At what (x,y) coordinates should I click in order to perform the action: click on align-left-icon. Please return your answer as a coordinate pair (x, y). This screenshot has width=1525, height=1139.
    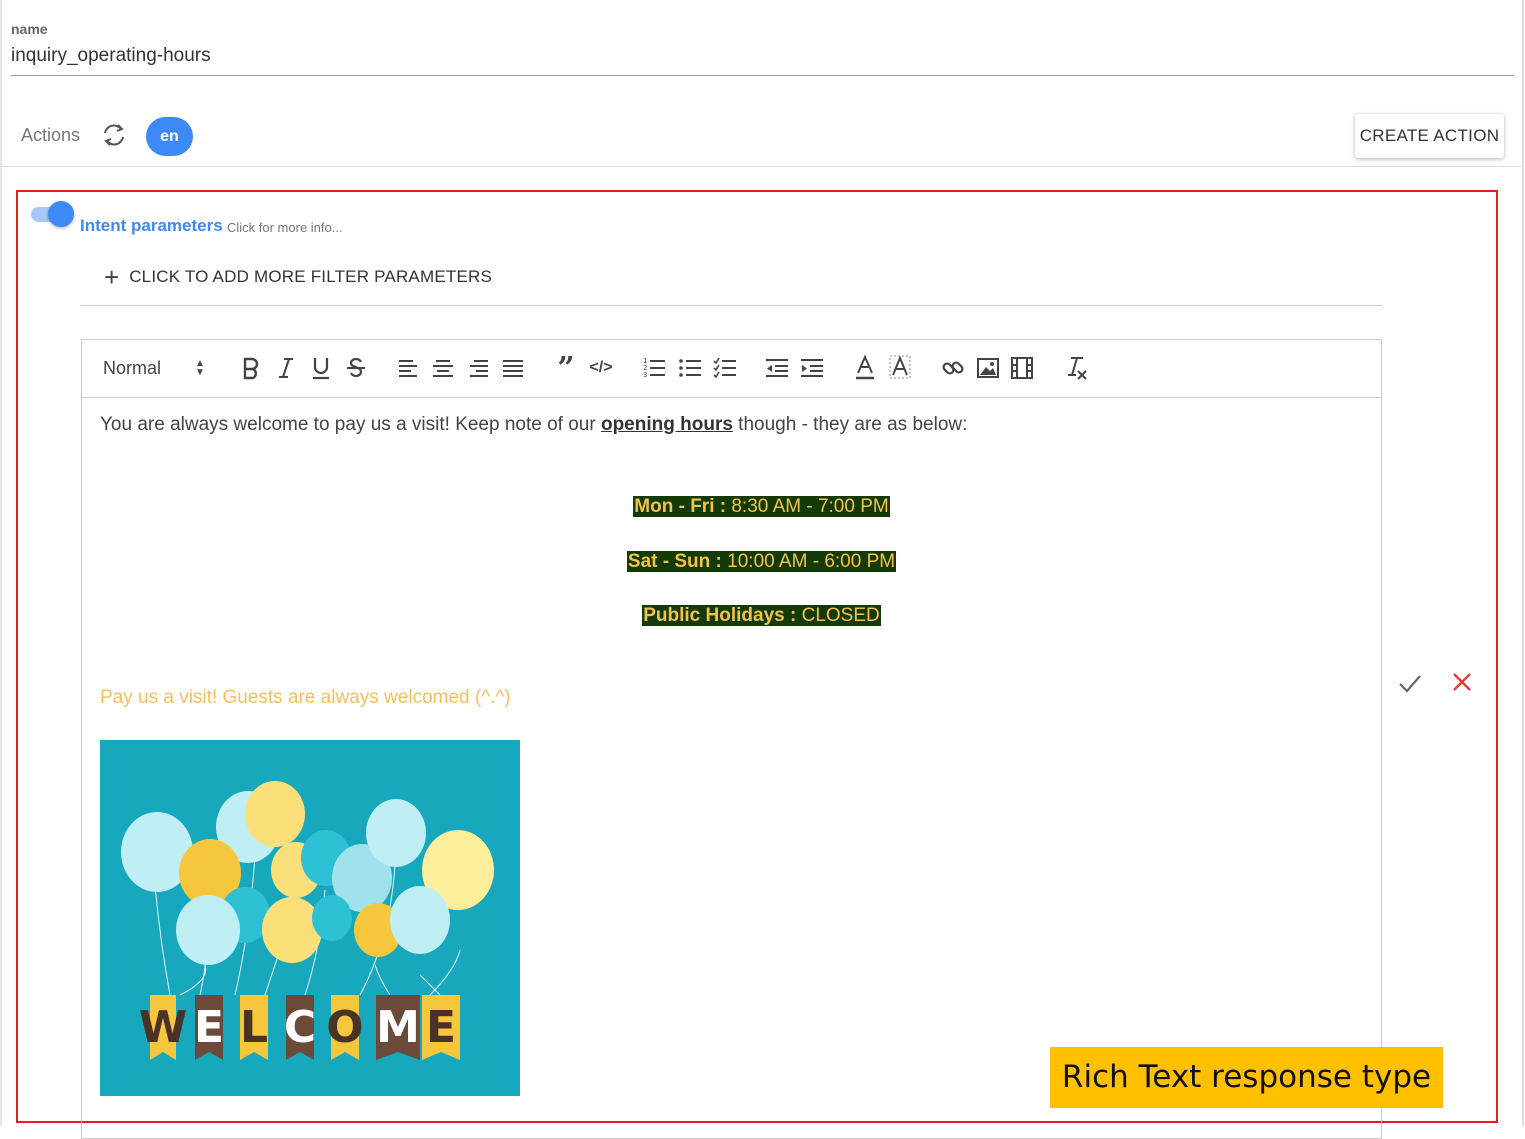
    Looking at the image, I should click on (408, 368).